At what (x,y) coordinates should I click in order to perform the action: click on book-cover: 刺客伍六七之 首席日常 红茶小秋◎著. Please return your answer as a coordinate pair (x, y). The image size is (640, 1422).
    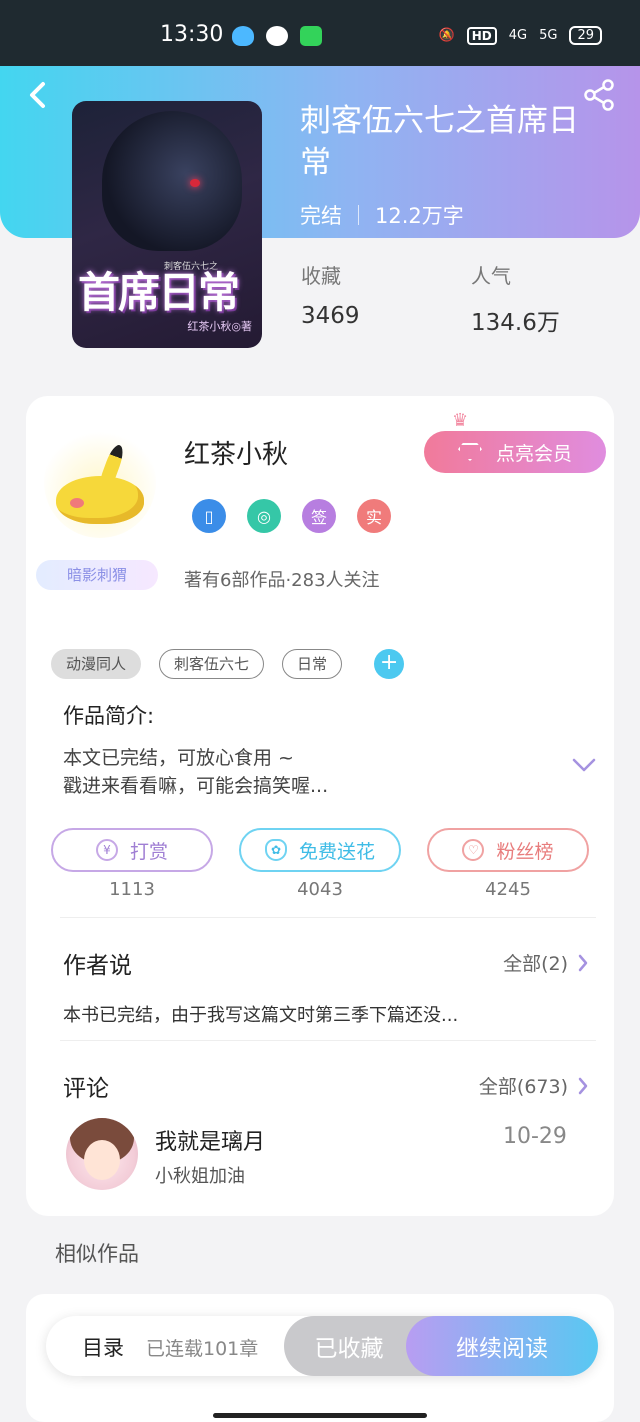
    Looking at the image, I should click on (167, 224).